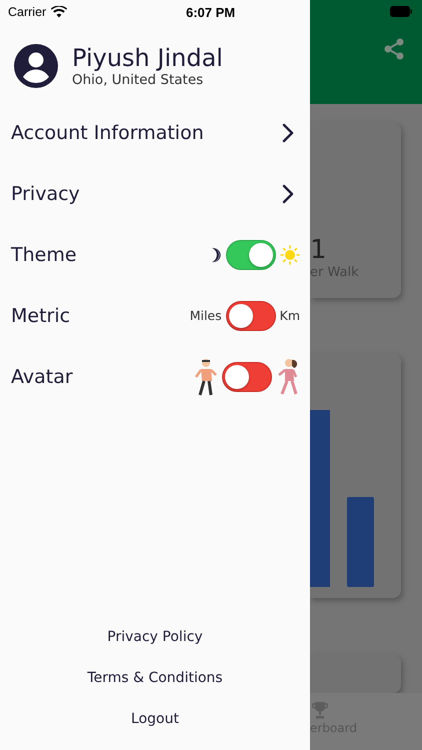 The height and width of the screenshot is (750, 422). Describe the element at coordinates (27, 12) in the screenshot. I see `carrier-label: Carrier` at that location.